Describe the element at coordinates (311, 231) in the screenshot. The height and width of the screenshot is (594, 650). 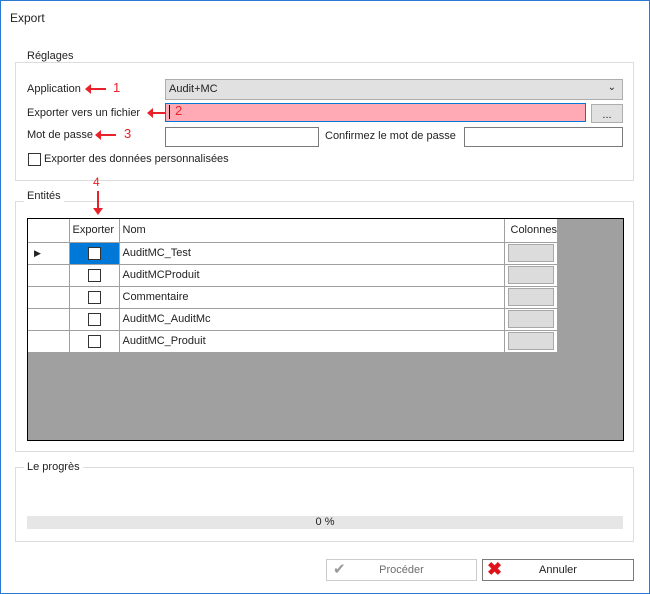
I see `column-header-nom: Nom` at that location.